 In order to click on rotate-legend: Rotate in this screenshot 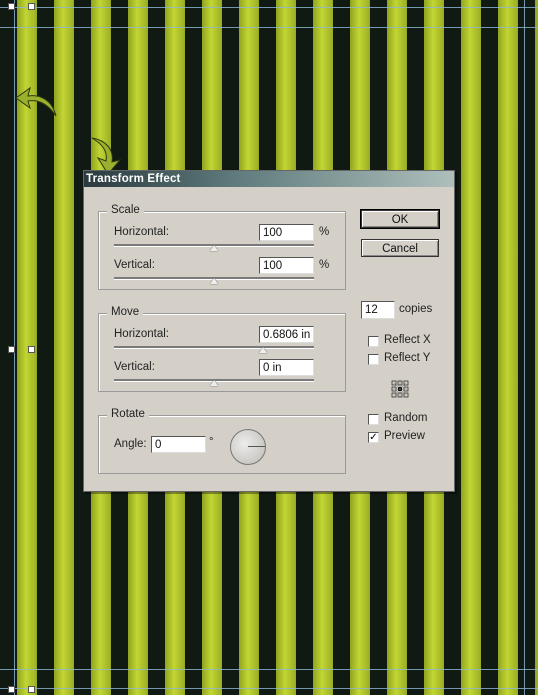, I will do `click(128, 414)`.